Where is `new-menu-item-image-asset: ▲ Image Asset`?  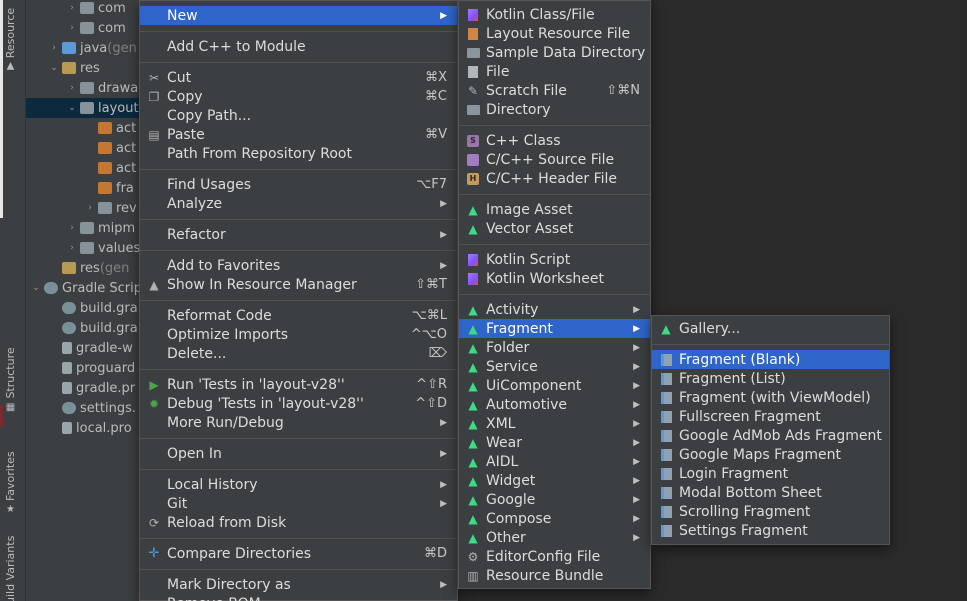 new-menu-item-image-asset: ▲ Image Asset is located at coordinates (554, 209).